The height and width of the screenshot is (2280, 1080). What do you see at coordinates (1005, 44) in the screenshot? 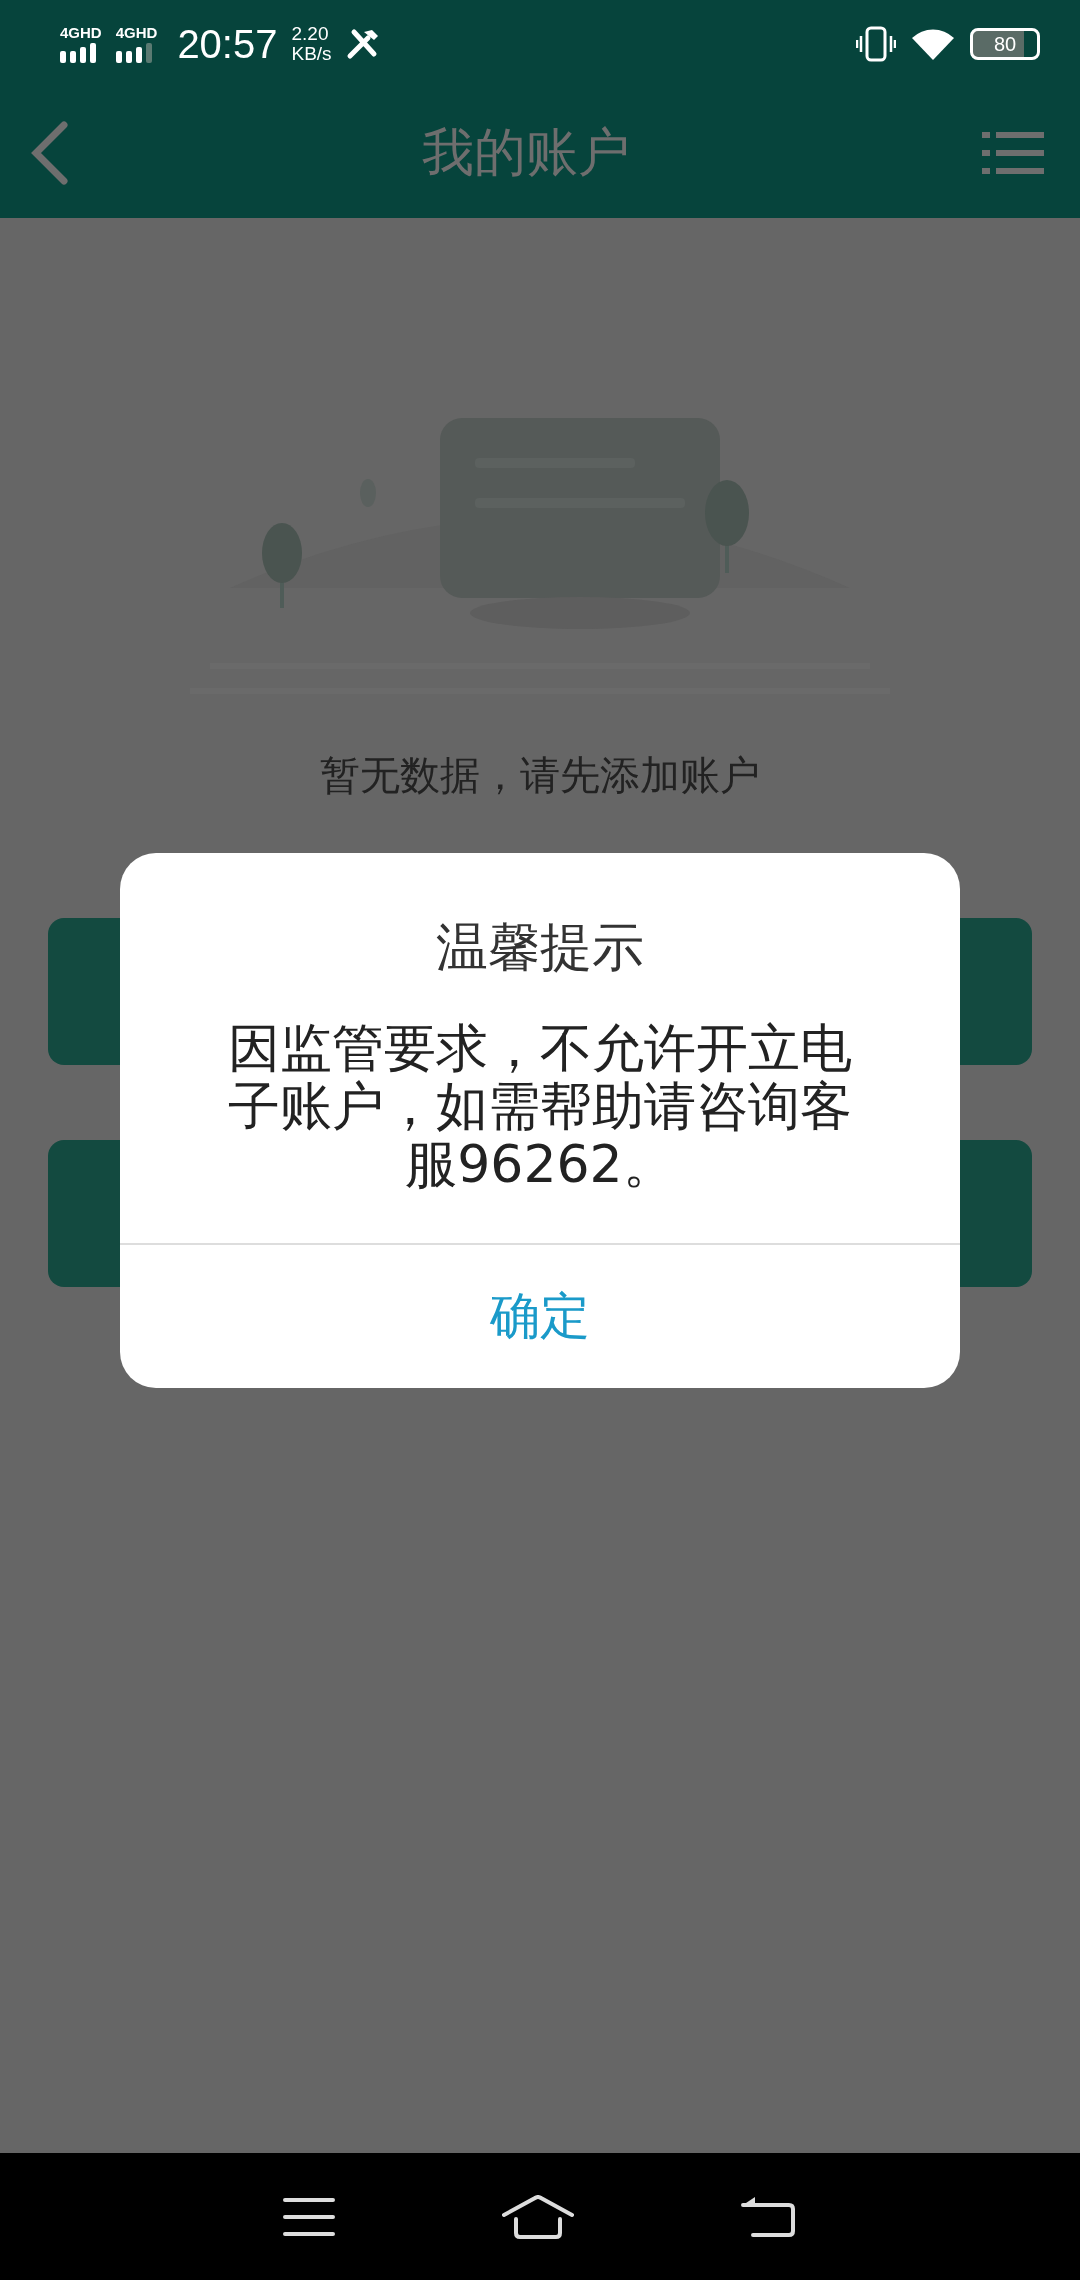
I see `battery-icon: 80` at bounding box center [1005, 44].